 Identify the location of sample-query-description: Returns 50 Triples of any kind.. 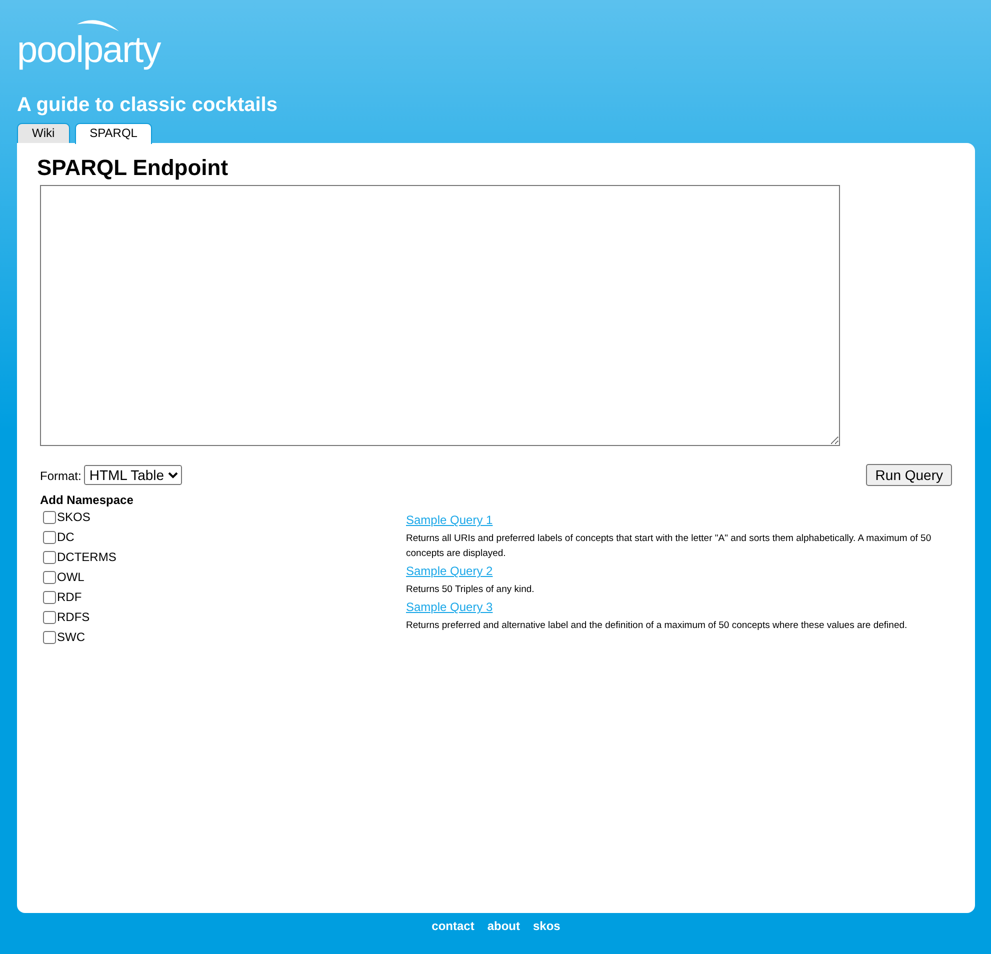
(471, 590).